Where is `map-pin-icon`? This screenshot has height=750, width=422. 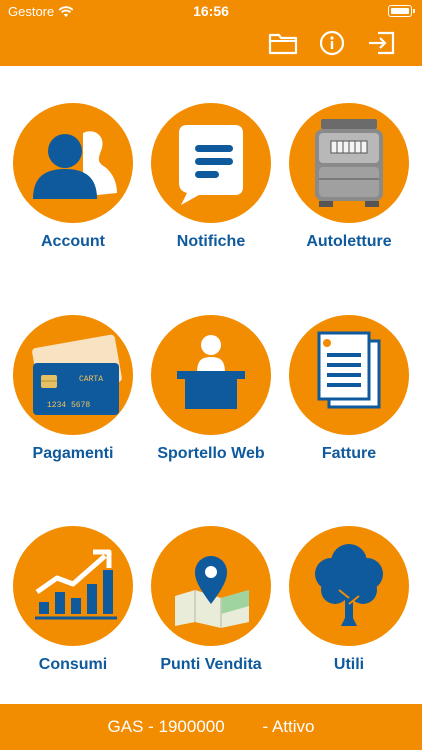 map-pin-icon is located at coordinates (211, 586).